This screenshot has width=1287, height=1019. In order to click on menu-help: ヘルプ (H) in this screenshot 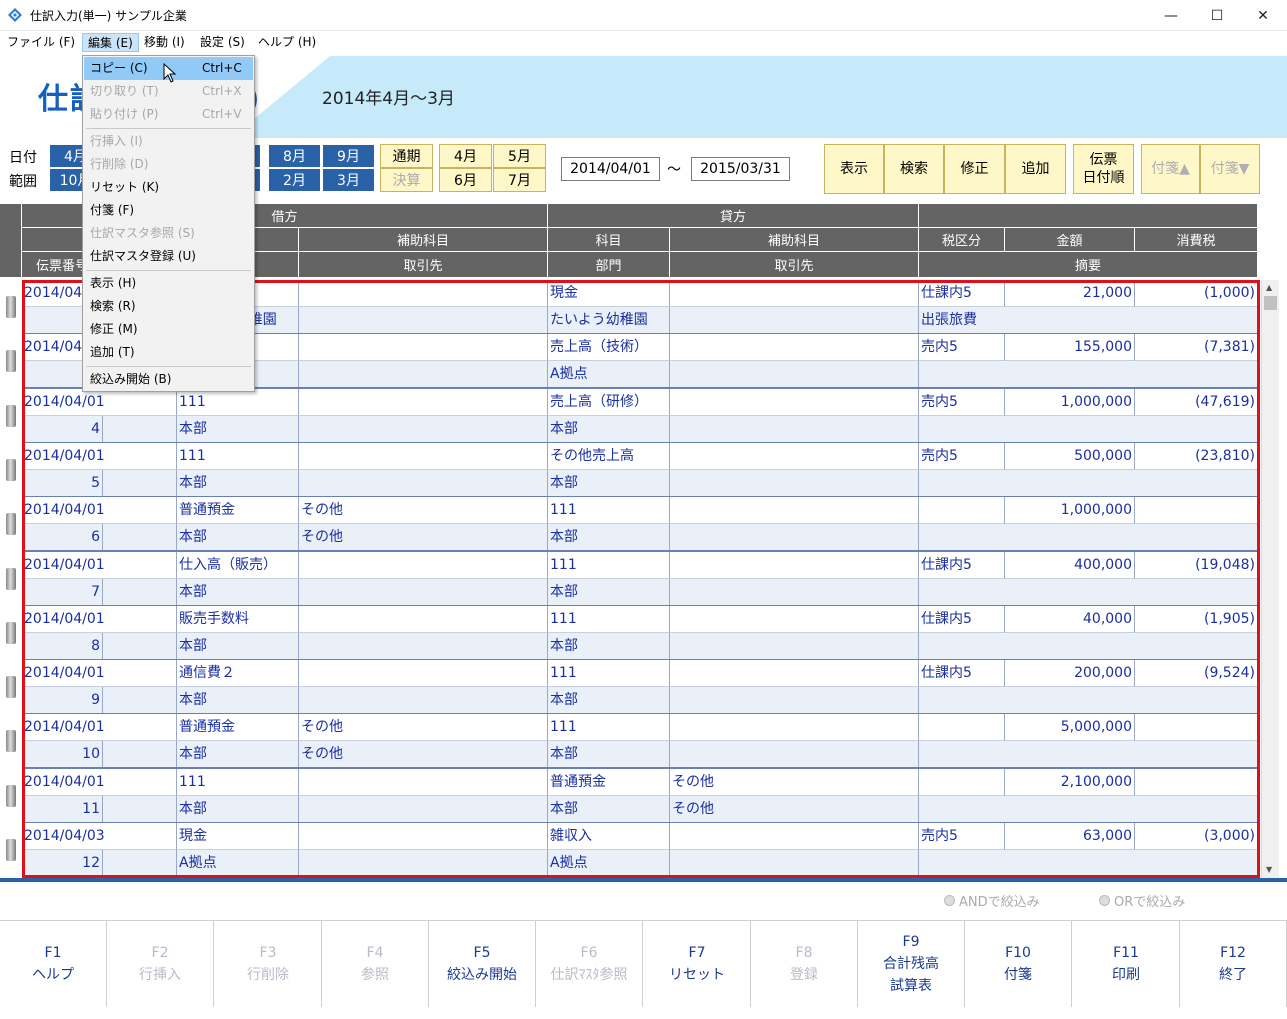, I will do `click(287, 42)`.